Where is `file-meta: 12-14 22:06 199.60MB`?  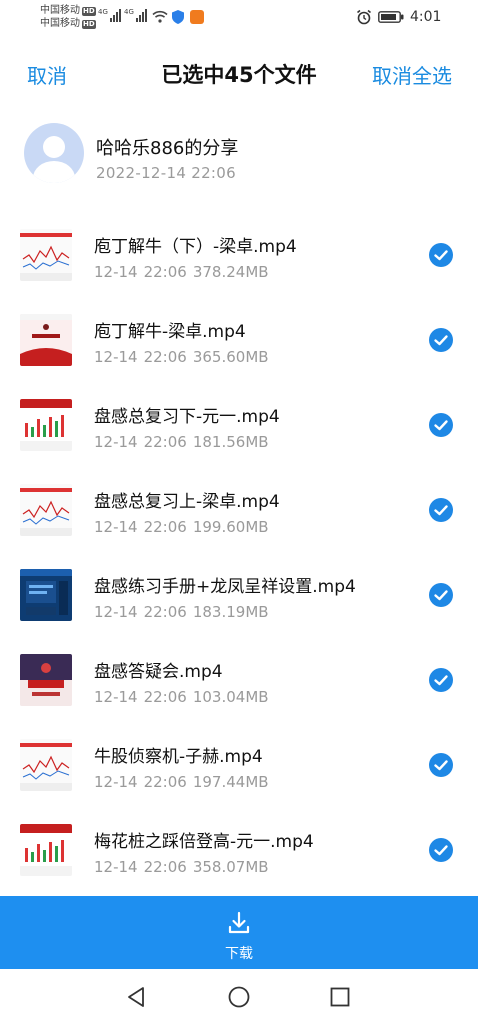 file-meta: 12-14 22:06 199.60MB is located at coordinates (181, 527).